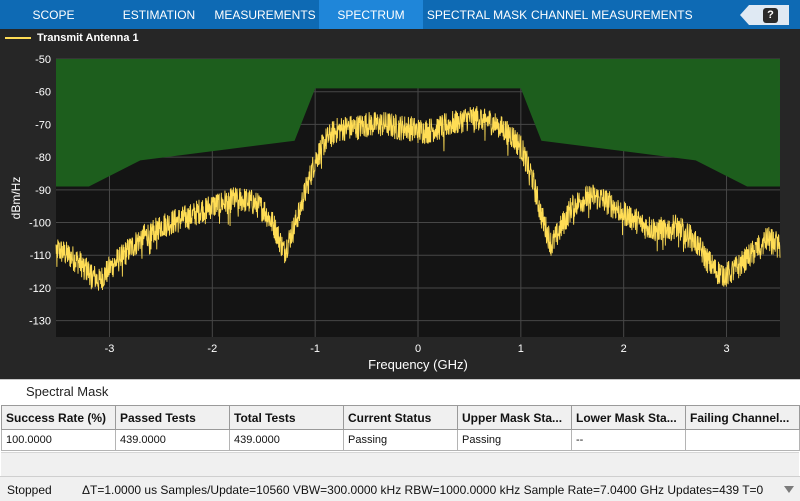 The width and height of the screenshot is (800, 501). I want to click on column-header-passed-tests: Passed Tests, so click(172, 417).